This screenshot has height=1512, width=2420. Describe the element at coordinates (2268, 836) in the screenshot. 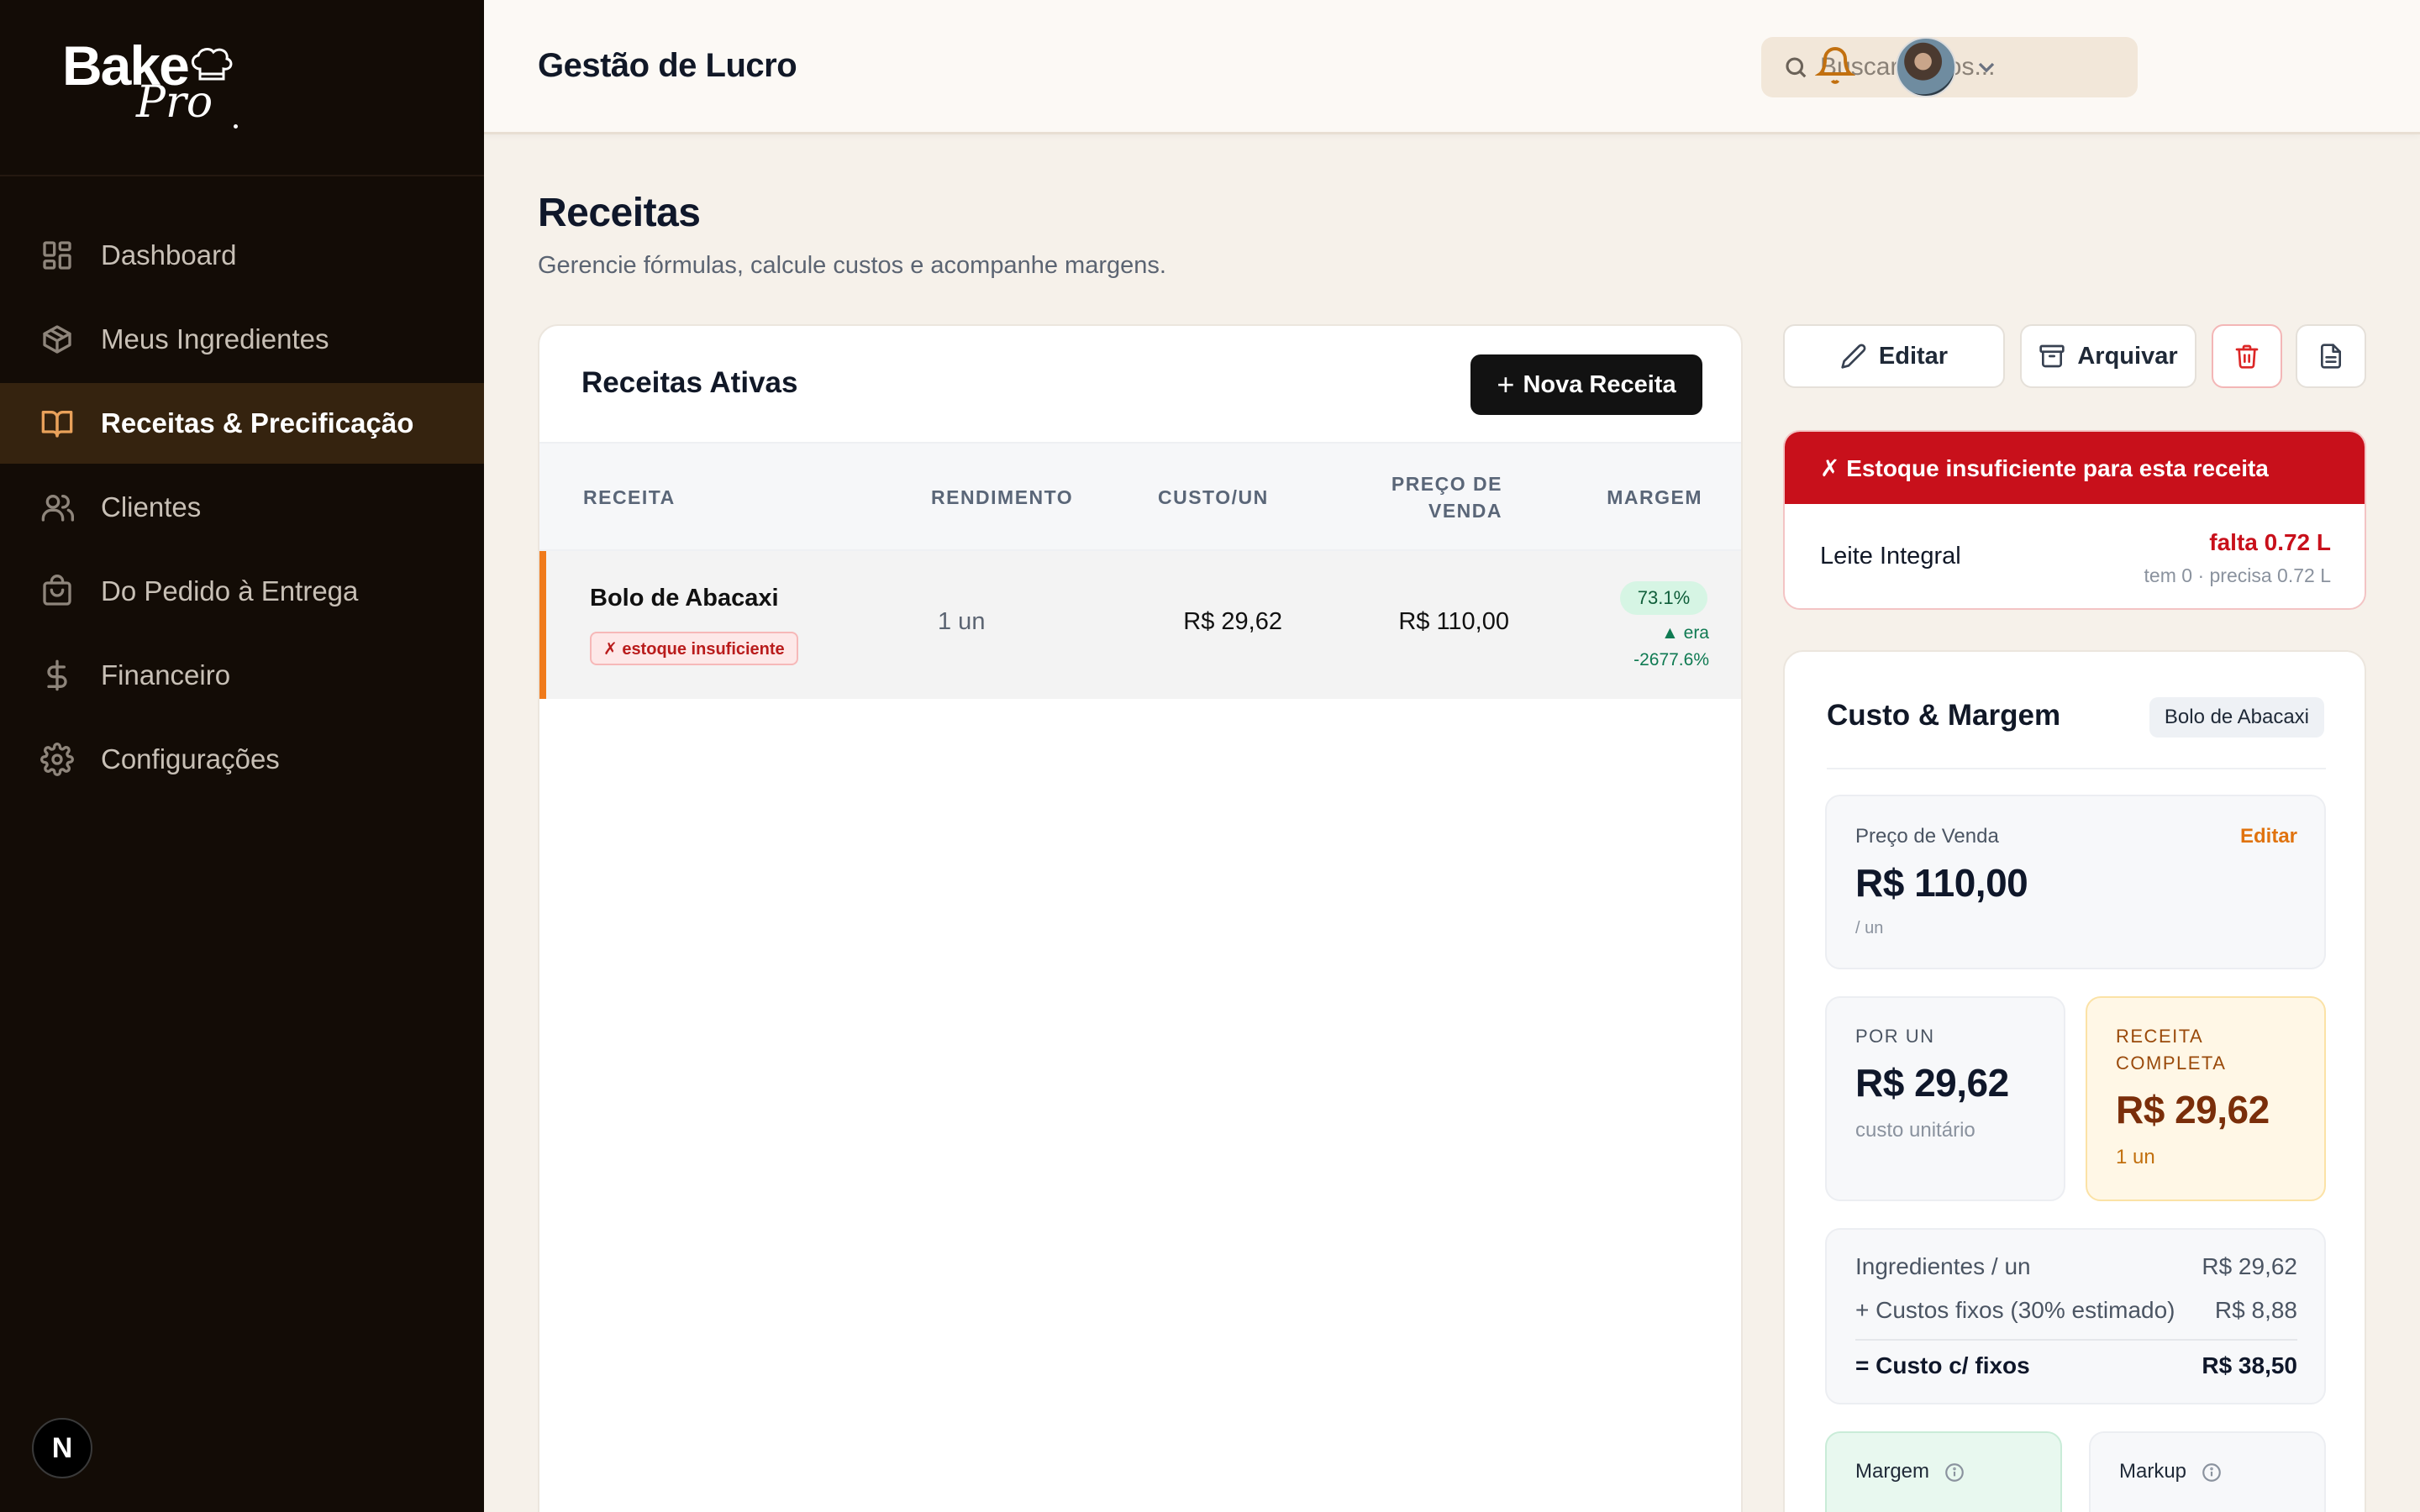

I see `edit-price-link: Editar` at that location.